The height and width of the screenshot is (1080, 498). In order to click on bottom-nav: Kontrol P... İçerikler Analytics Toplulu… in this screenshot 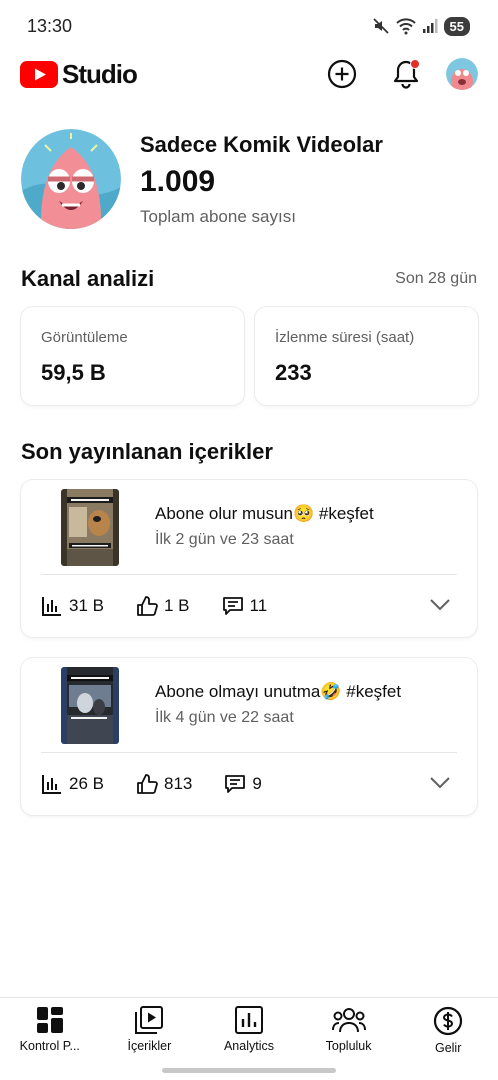, I will do `click(249, 1028)`.